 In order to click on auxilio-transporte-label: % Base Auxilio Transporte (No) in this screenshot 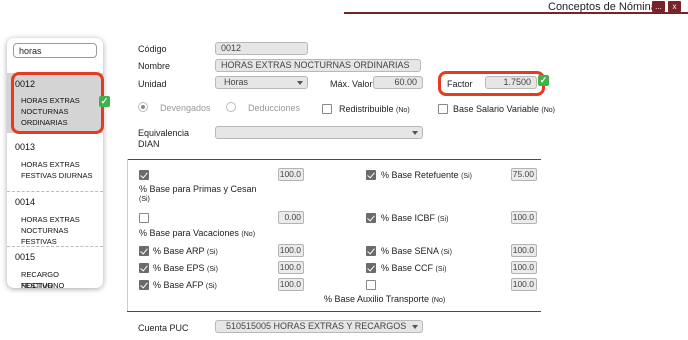, I will do `click(385, 299)`.